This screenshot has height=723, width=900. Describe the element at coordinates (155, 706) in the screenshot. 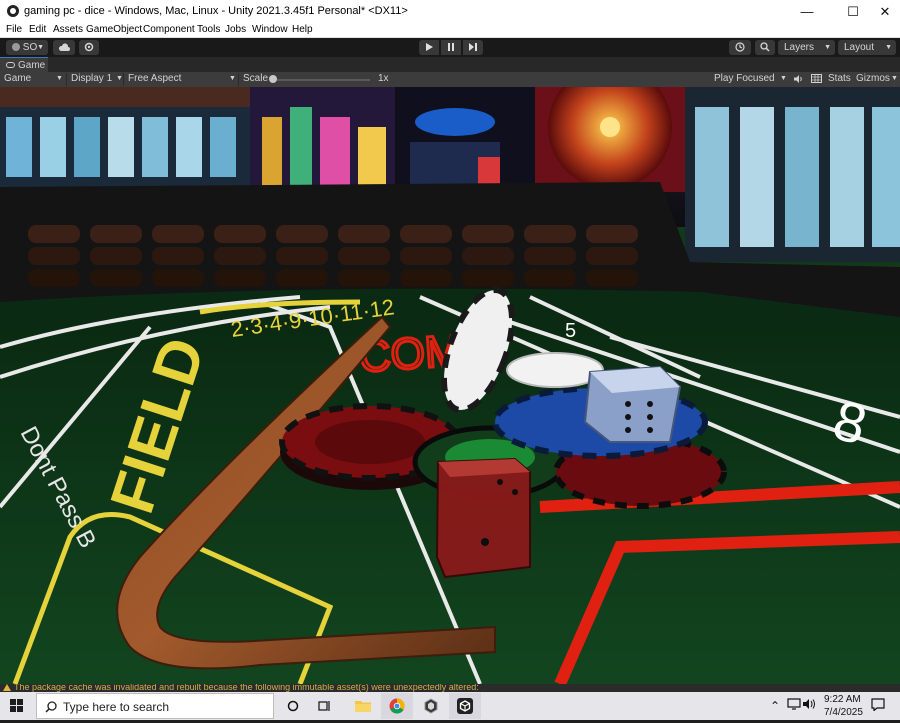

I see `taskbar-search-box: Type here to search` at that location.